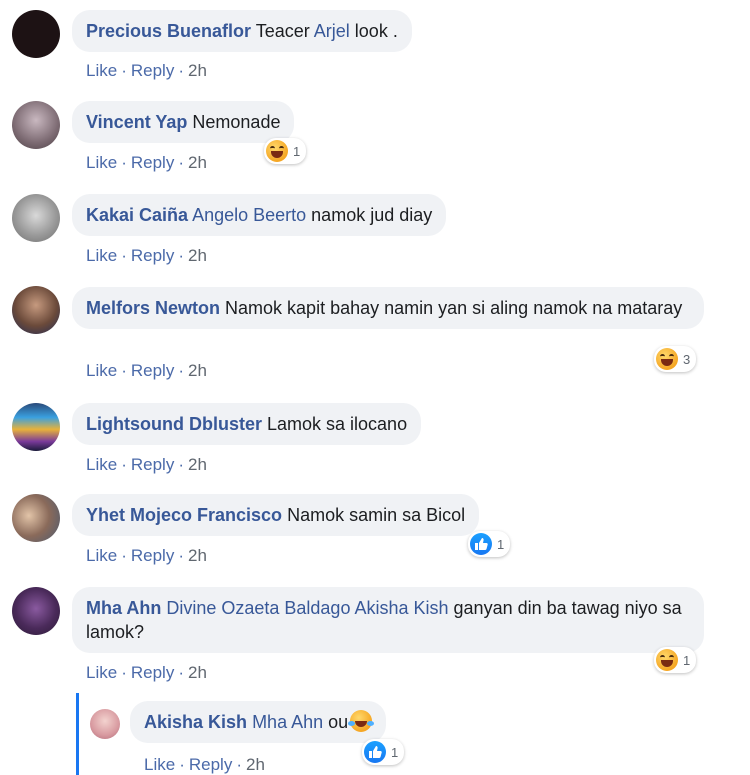 The height and width of the screenshot is (775, 750). What do you see at coordinates (249, 215) in the screenshot?
I see `mention-link: Angelo Beerto` at bounding box center [249, 215].